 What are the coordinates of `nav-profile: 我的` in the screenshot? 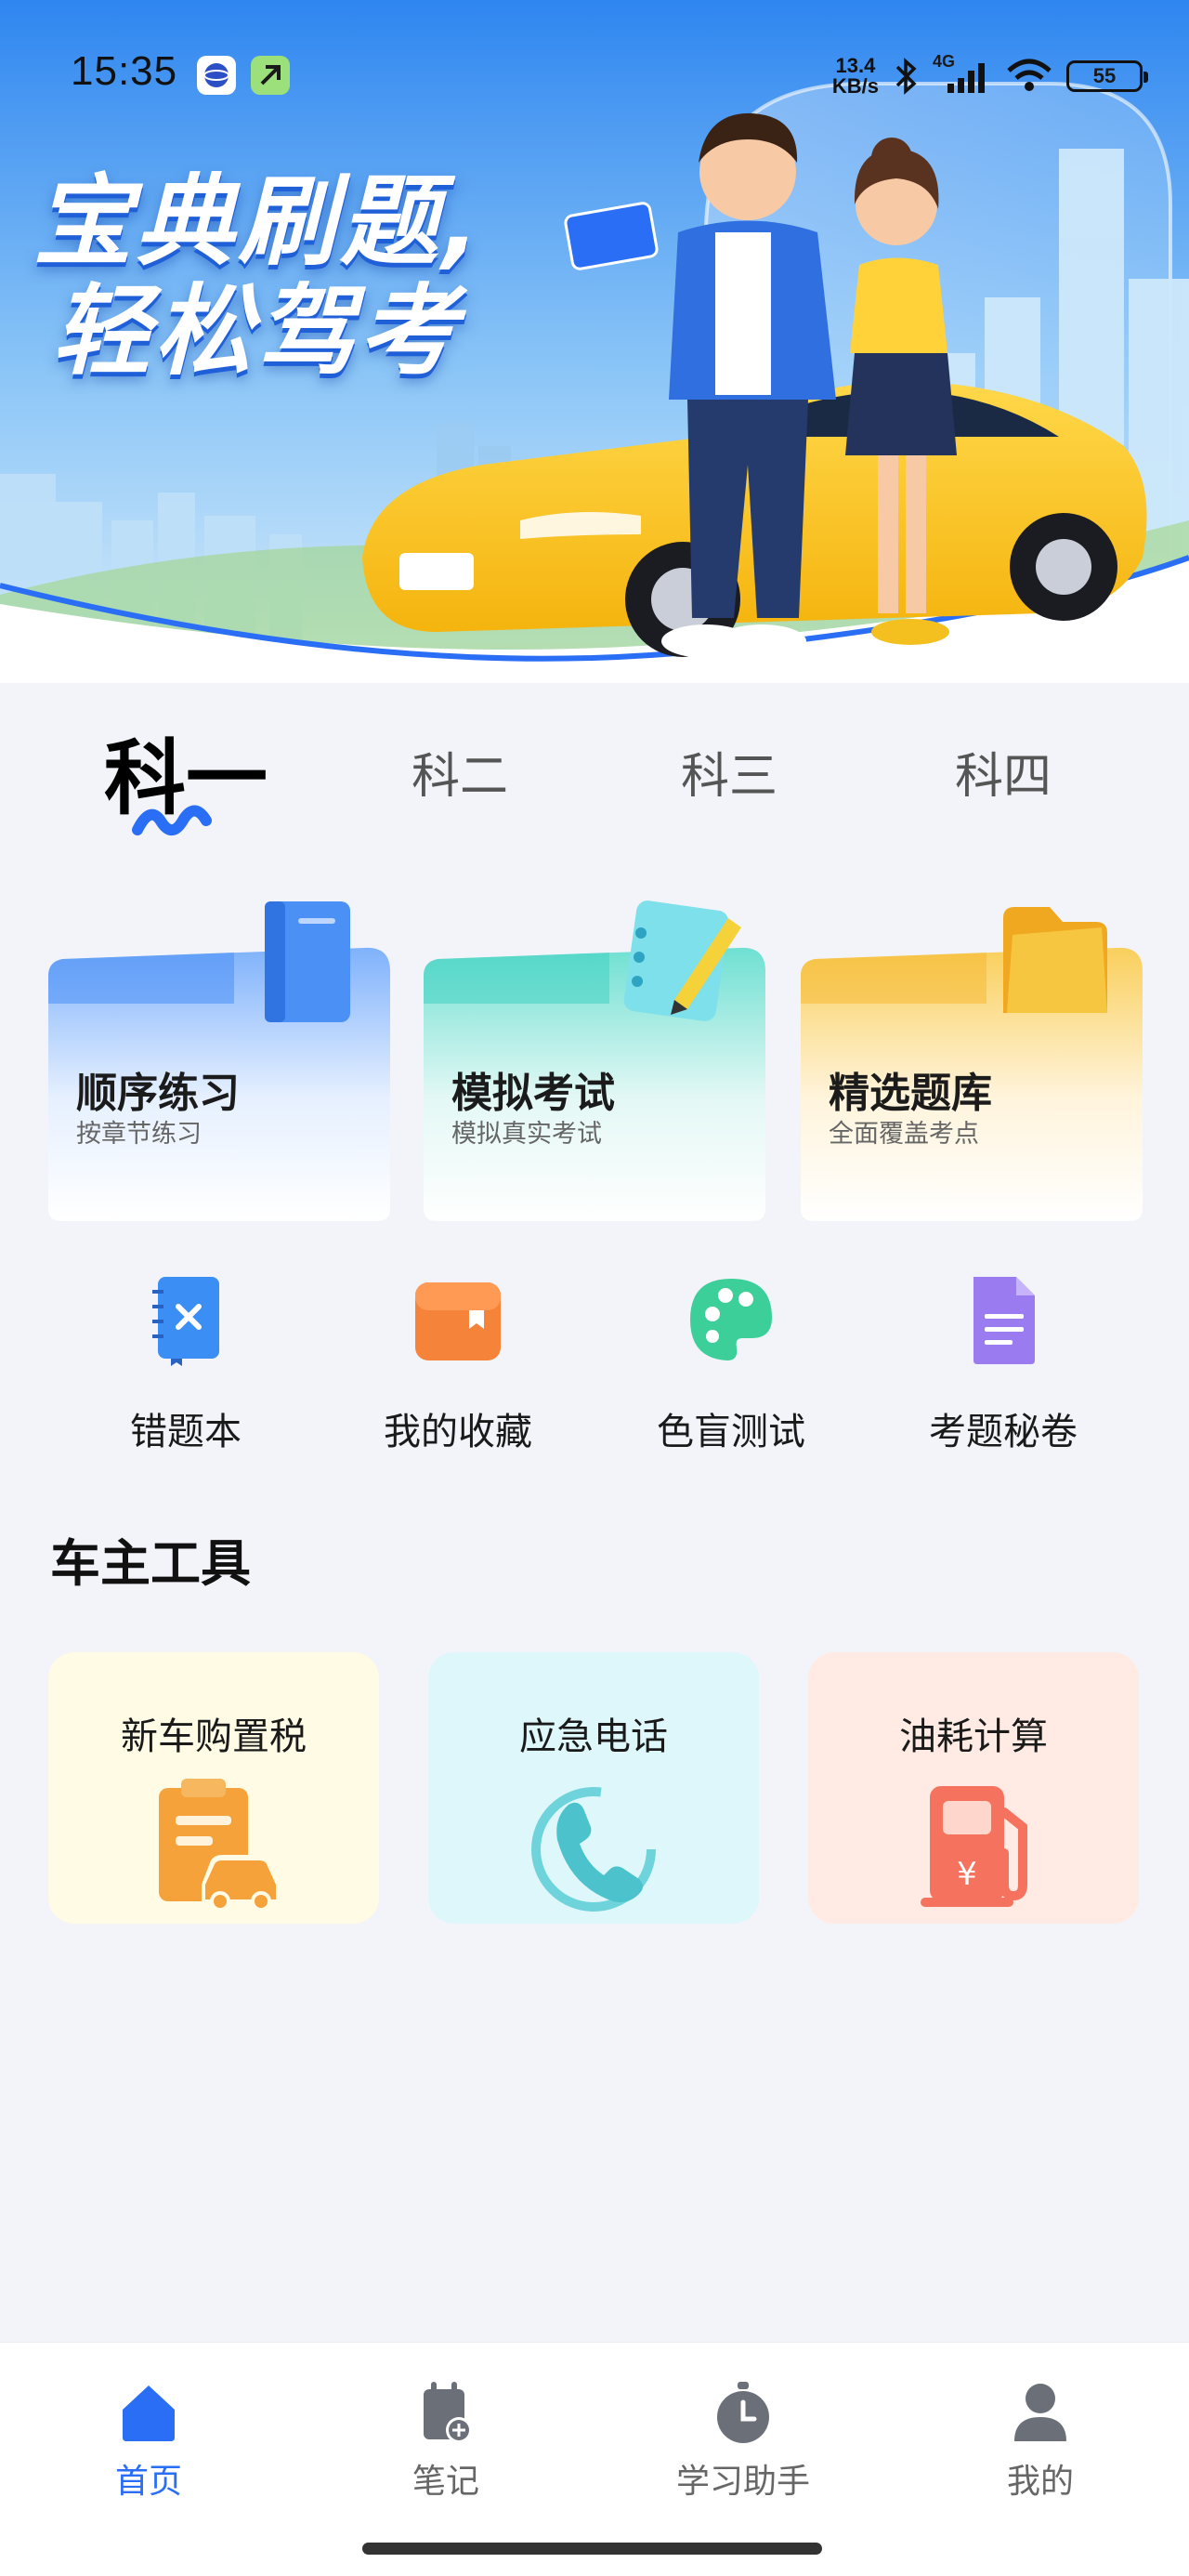 It's located at (1041, 2445).